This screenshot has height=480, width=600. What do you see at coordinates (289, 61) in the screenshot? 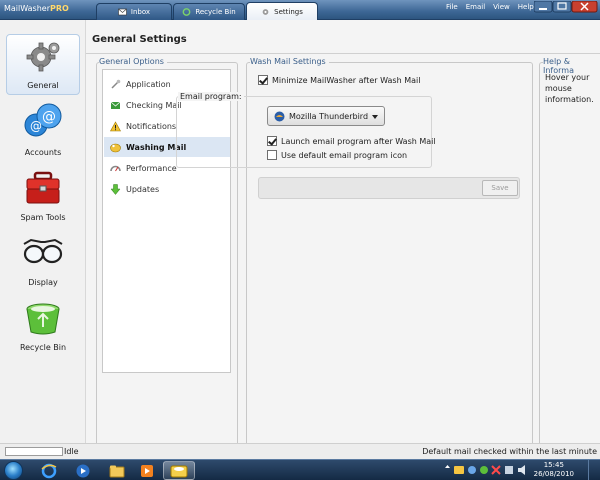
I see `wash-mail-settings-label: Wash Mail Settings` at bounding box center [289, 61].